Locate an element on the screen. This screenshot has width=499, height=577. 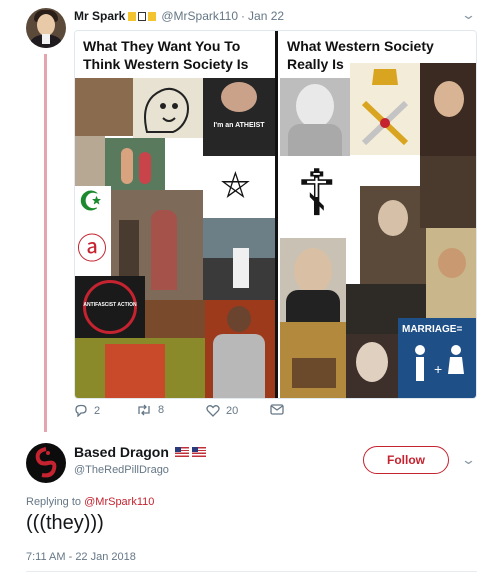
pentagram-icon: ⛤ is located at coordinates (235, 184).